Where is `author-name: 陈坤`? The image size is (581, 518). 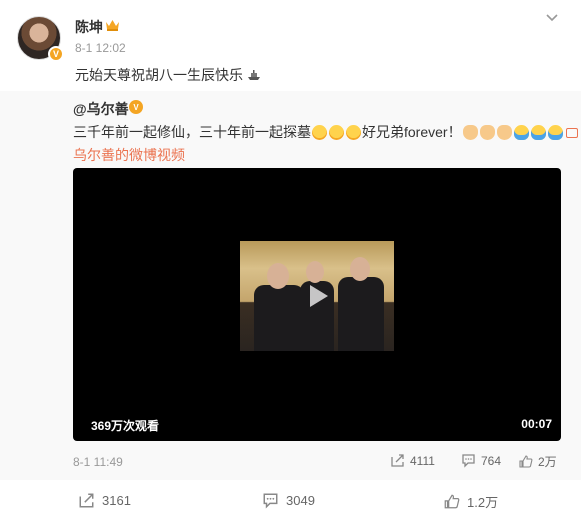
author-name: 陈坤 is located at coordinates (89, 27).